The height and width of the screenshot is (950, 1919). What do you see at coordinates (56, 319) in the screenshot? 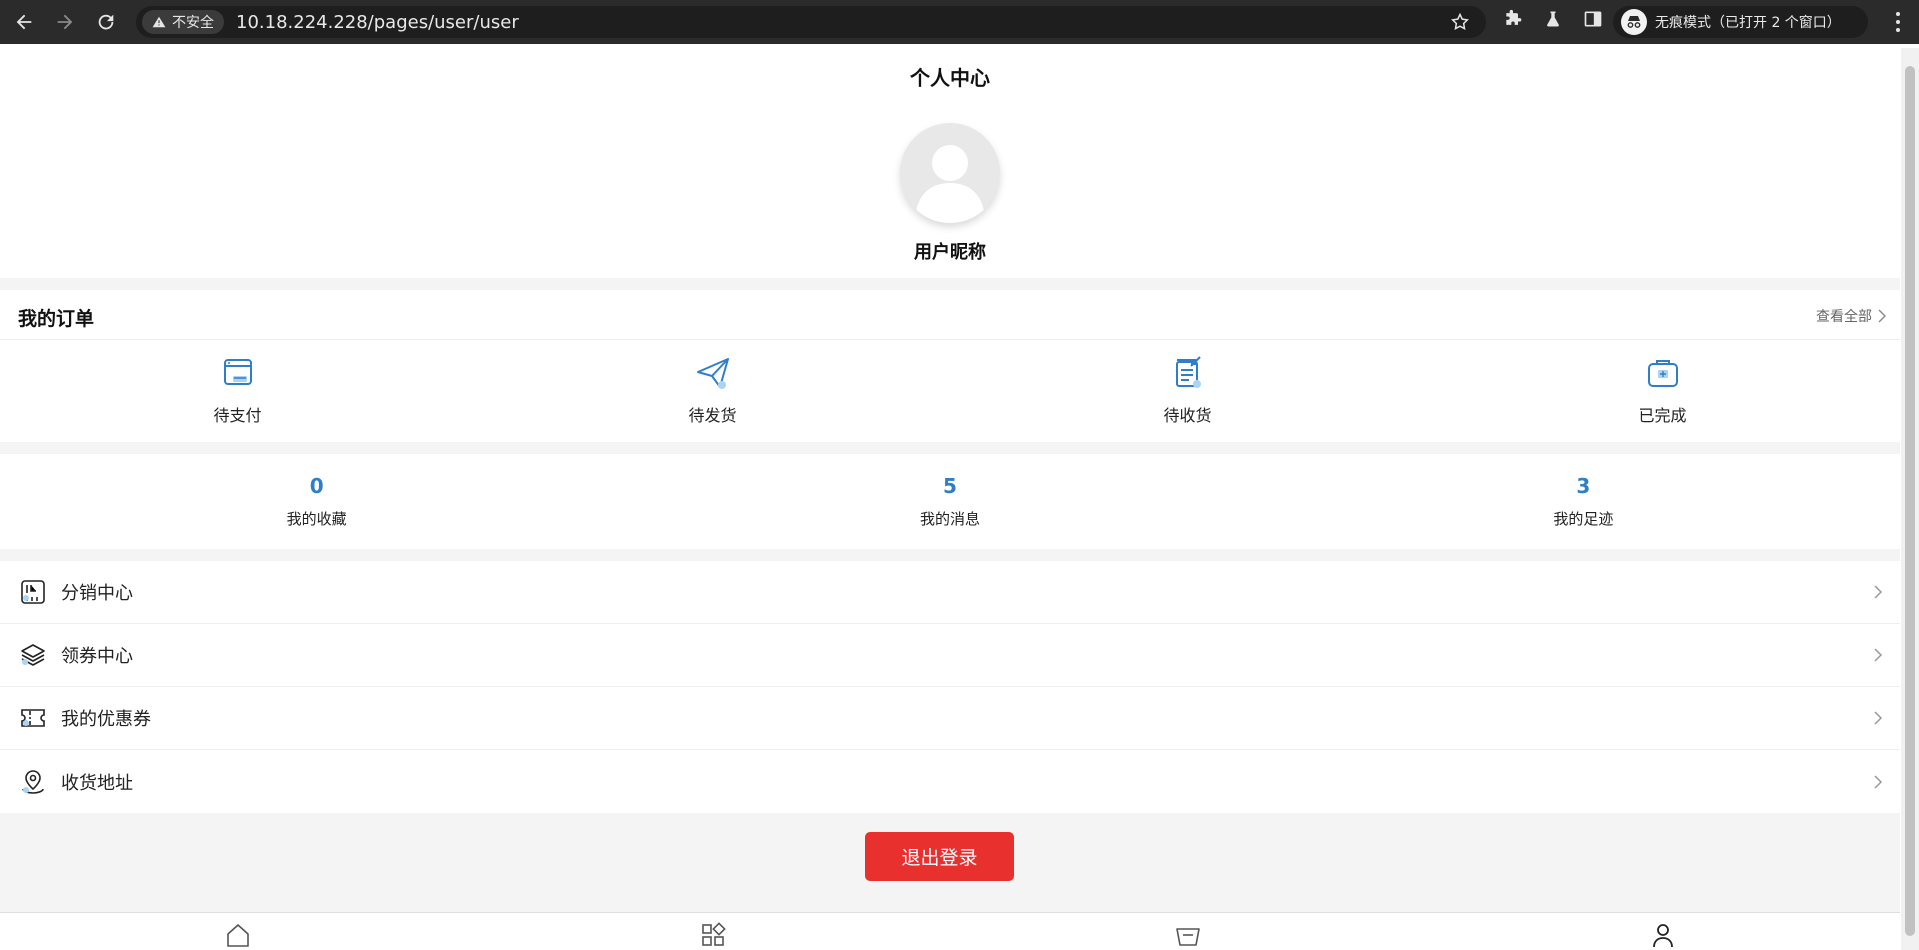
I see `orders-title: 我的订单` at bounding box center [56, 319].